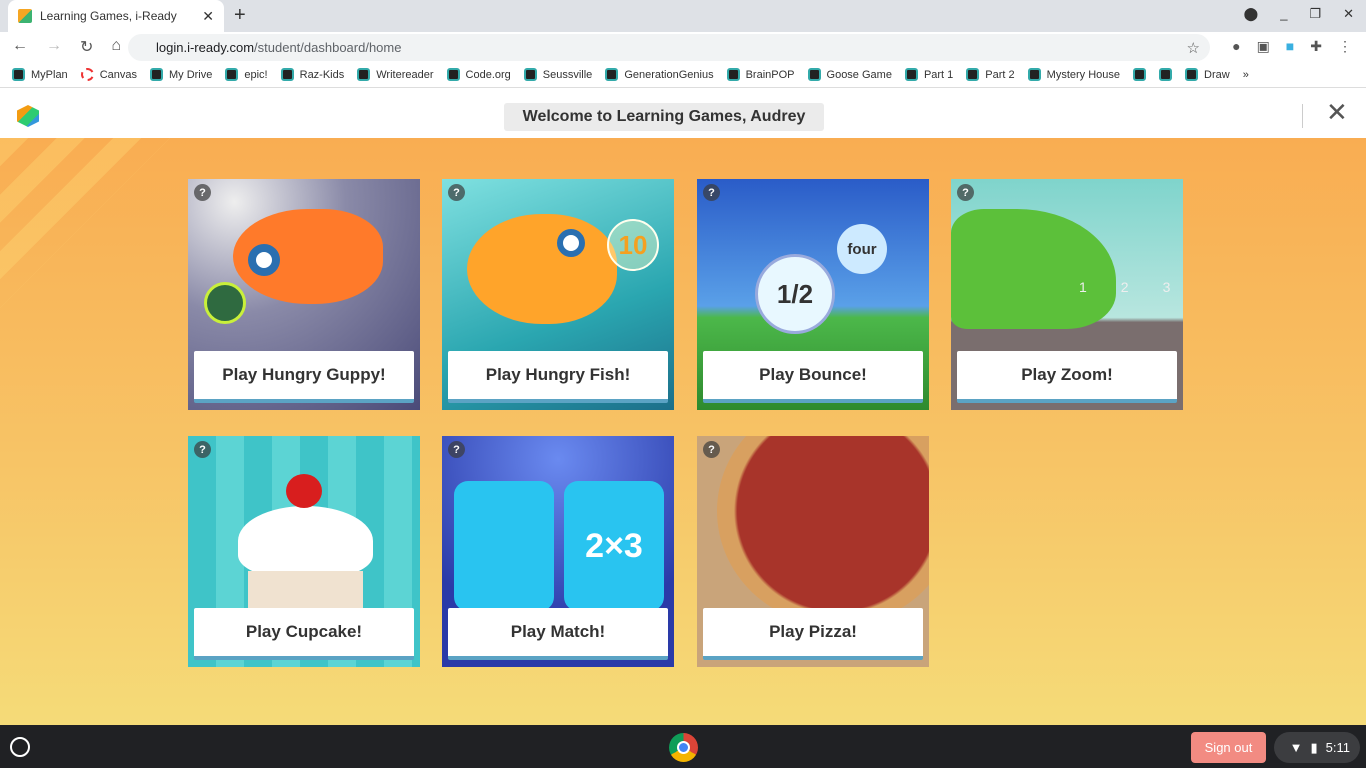  I want to click on game-tile-cupcake: ? Play Cupcake!, so click(304, 551).